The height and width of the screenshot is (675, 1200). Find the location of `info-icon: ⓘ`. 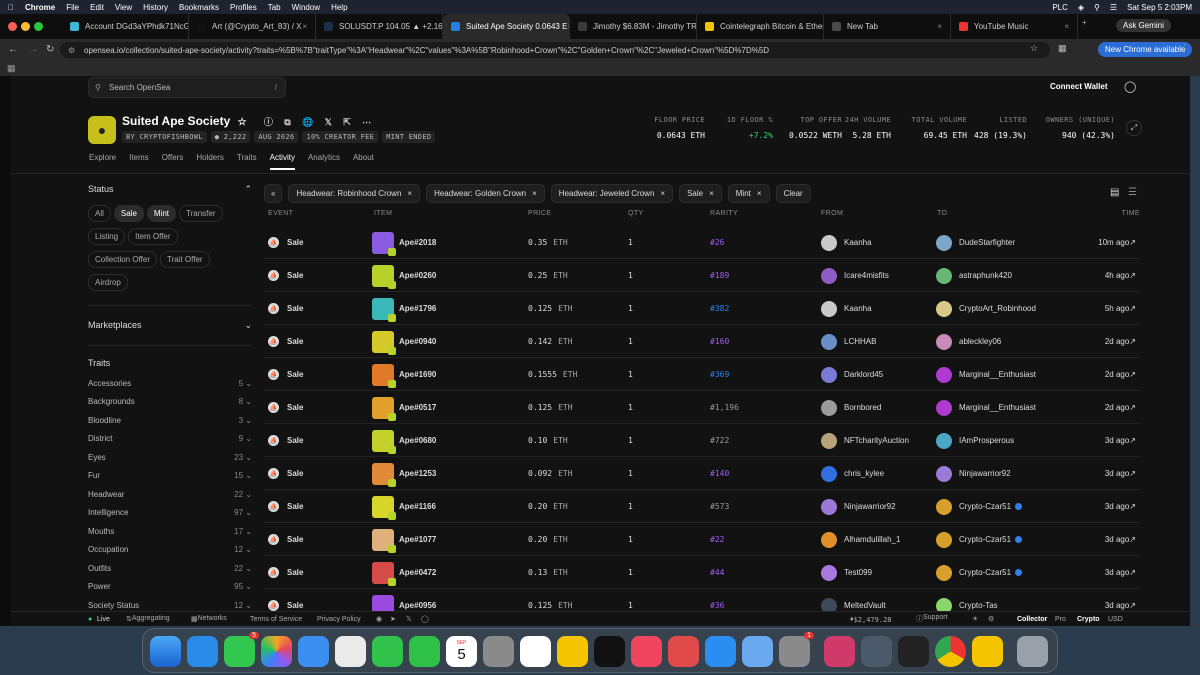

info-icon: ⓘ is located at coordinates (268, 122).